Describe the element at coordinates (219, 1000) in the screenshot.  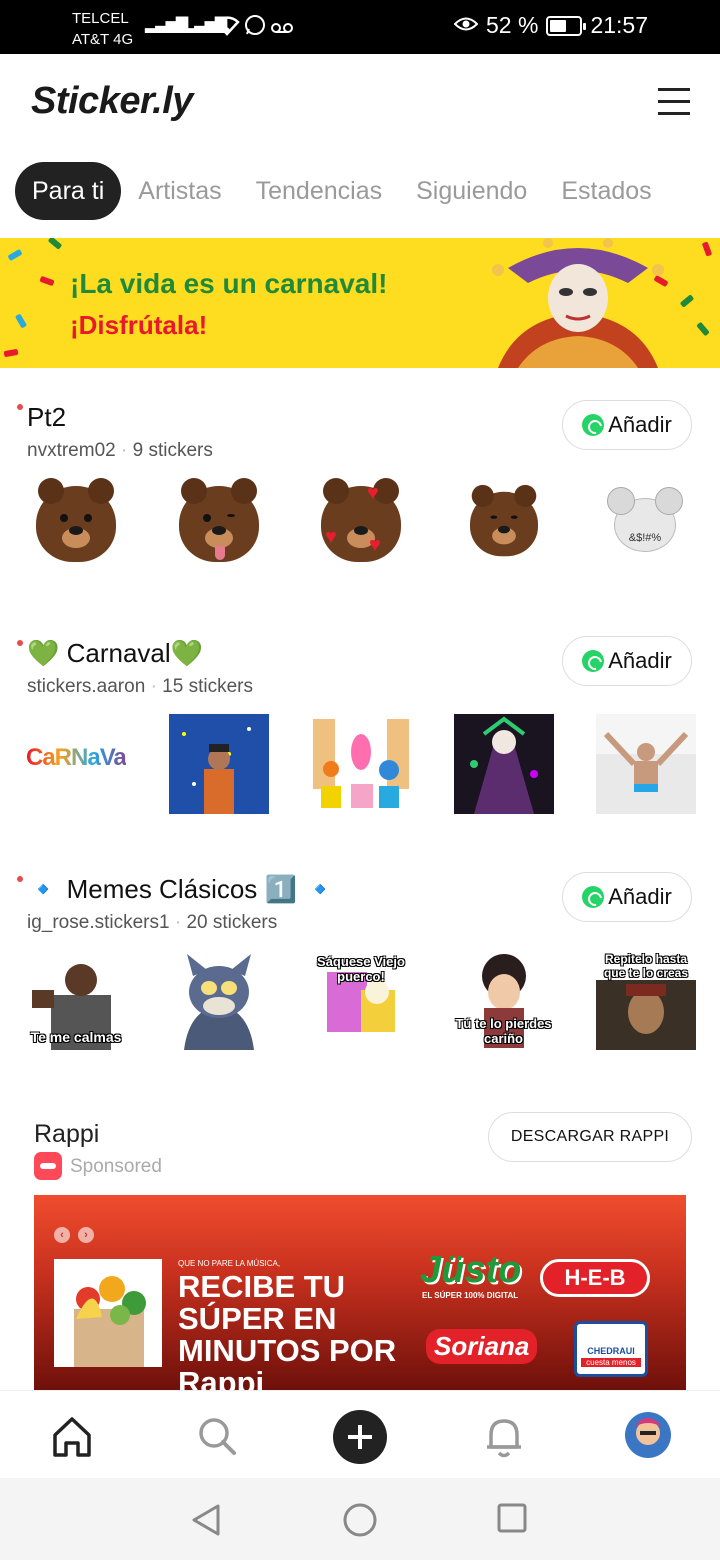
I see `sticker-tom-cat` at that location.